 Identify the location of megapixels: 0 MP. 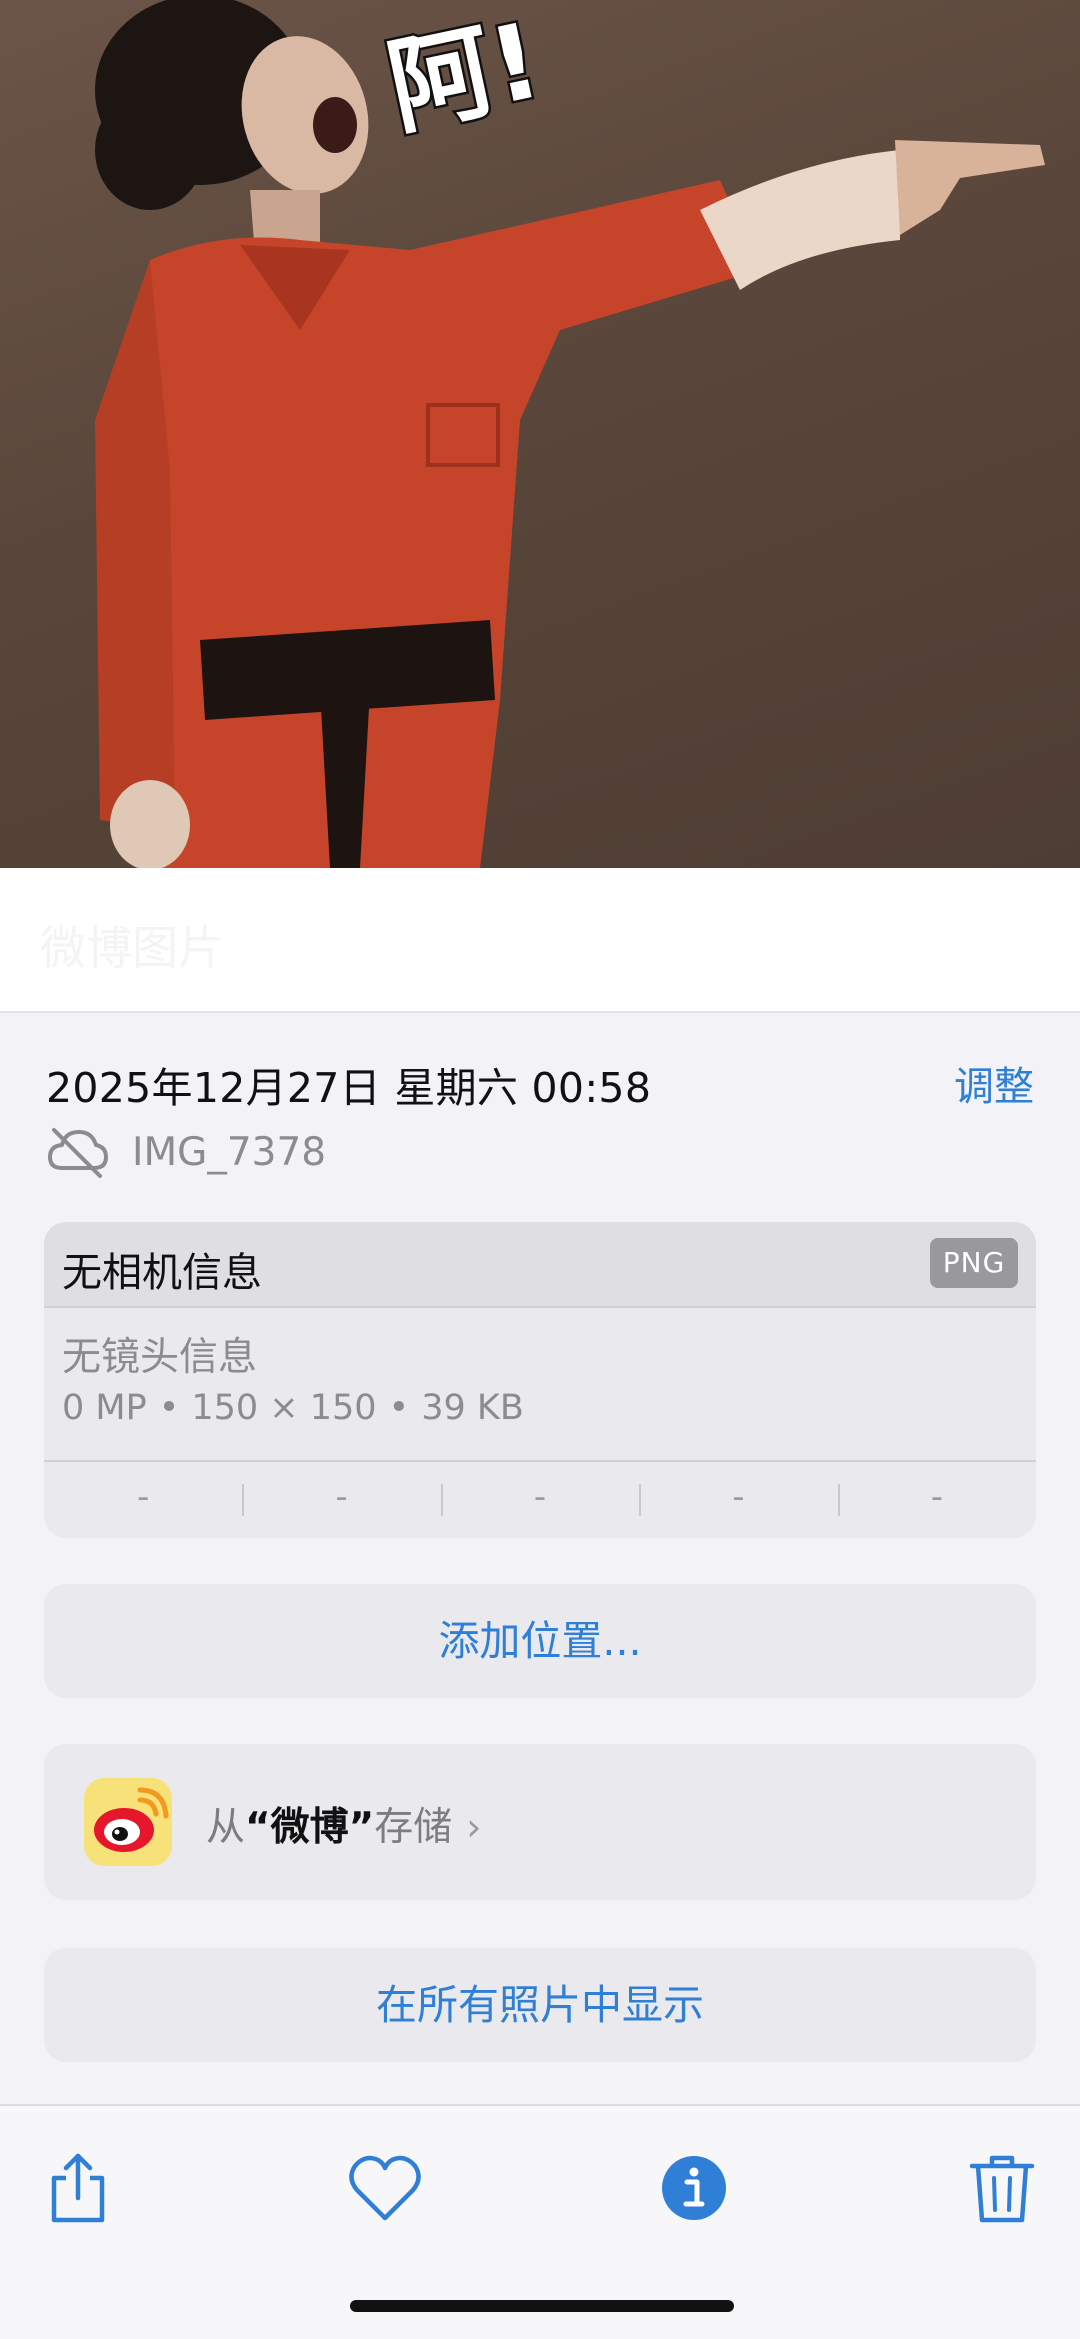
(104, 1408).